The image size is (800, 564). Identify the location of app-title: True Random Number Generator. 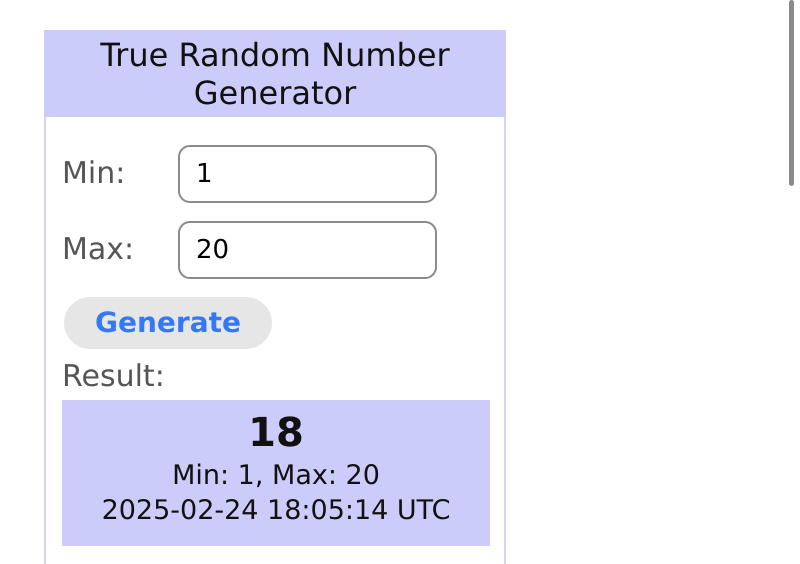
(275, 73).